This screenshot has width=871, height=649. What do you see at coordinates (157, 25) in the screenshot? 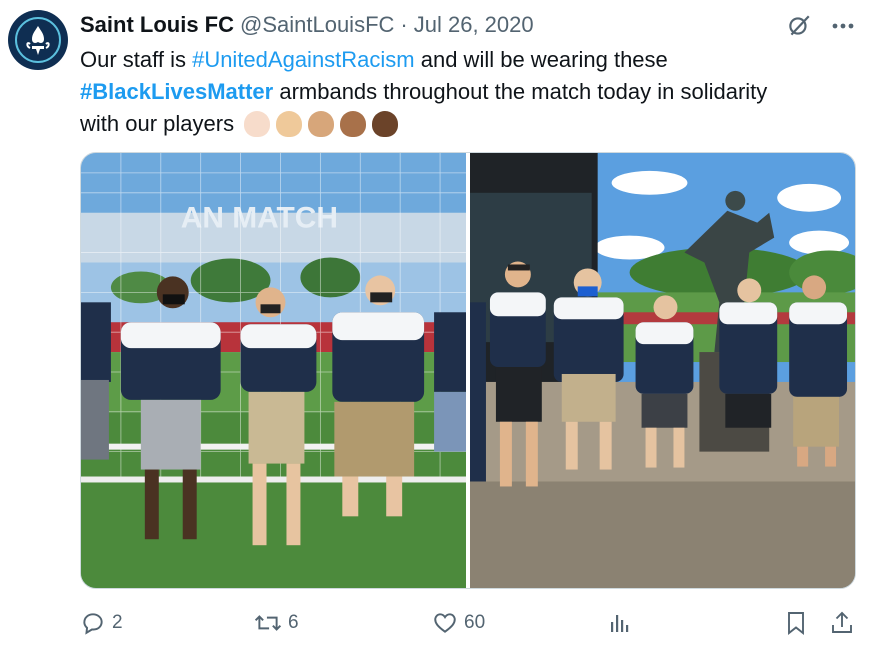
I see `display-name: Saint Louis FC` at bounding box center [157, 25].